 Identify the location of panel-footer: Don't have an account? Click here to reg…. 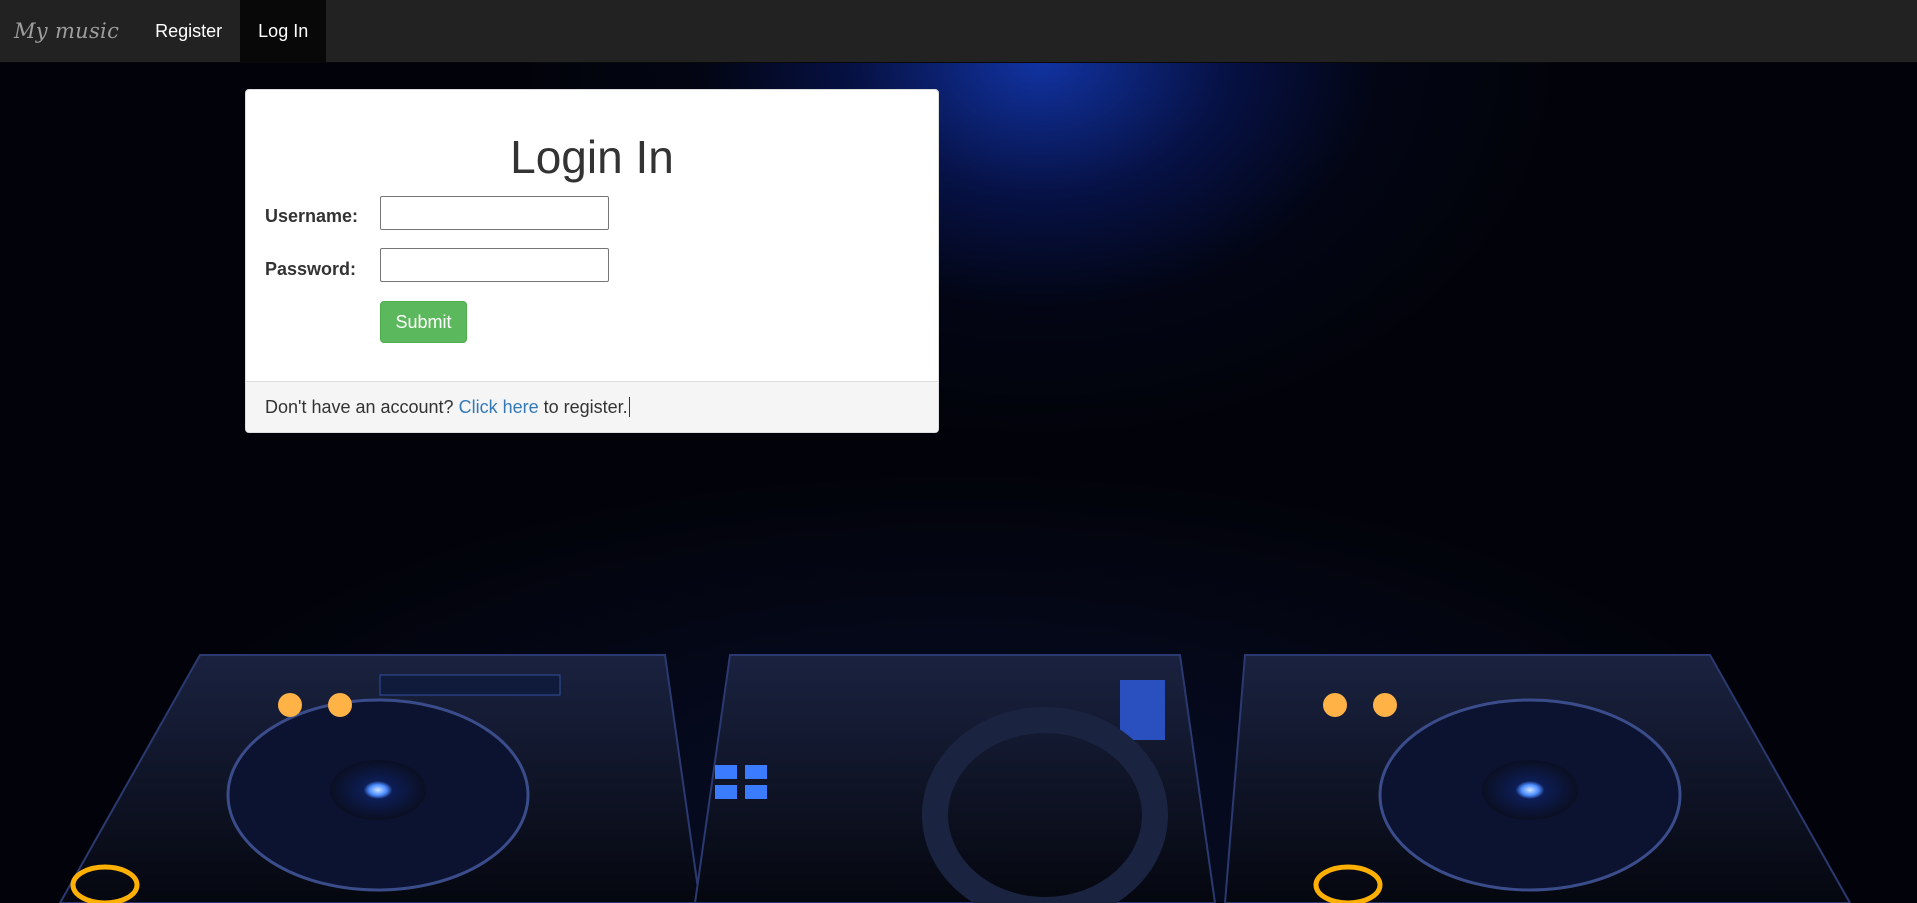
(592, 406).